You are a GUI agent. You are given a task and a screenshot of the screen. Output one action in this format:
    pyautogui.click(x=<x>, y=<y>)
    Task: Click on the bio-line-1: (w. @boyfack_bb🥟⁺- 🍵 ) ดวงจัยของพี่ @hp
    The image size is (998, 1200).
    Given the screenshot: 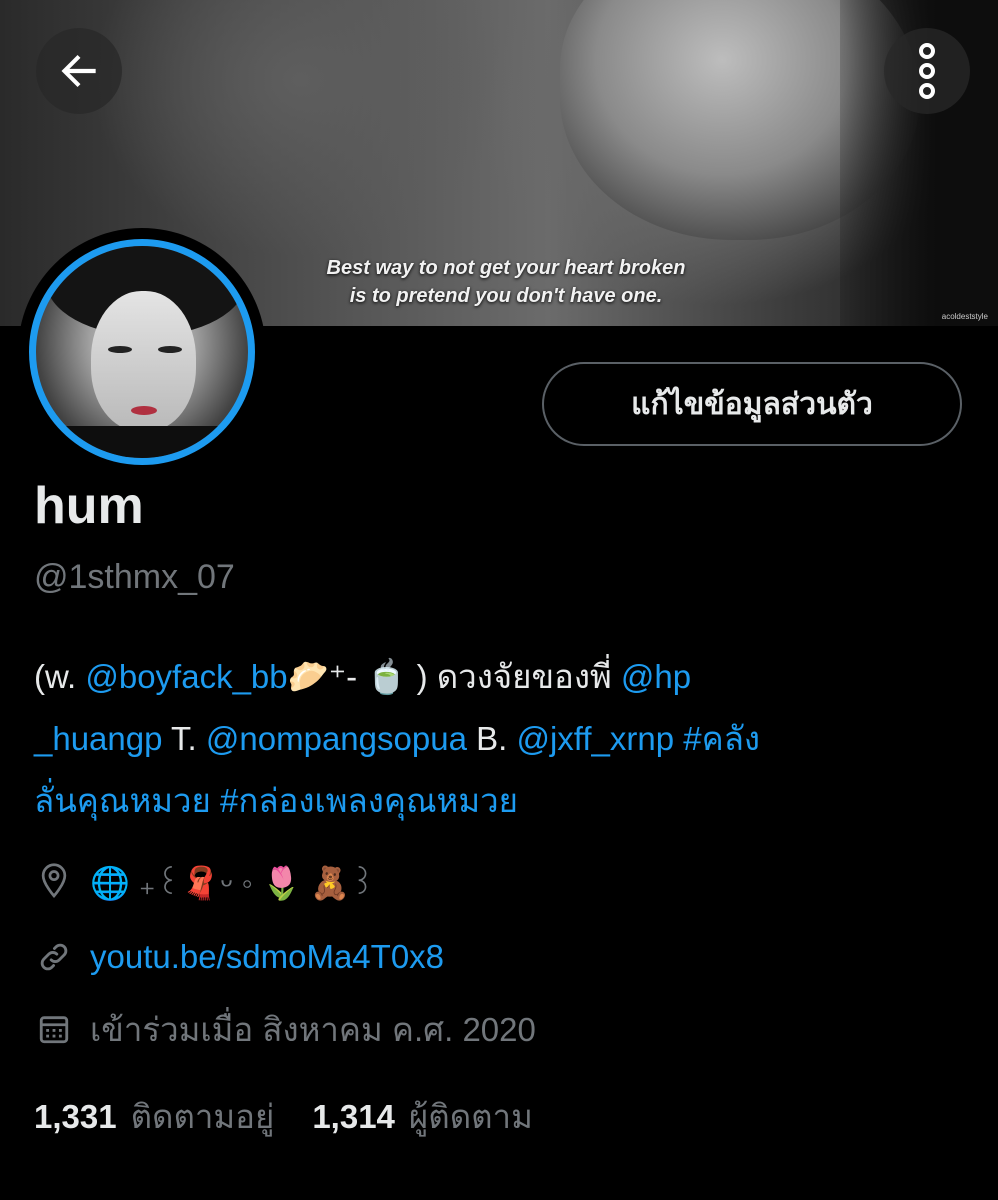 What is the action you would take?
    pyautogui.click(x=504, y=677)
    